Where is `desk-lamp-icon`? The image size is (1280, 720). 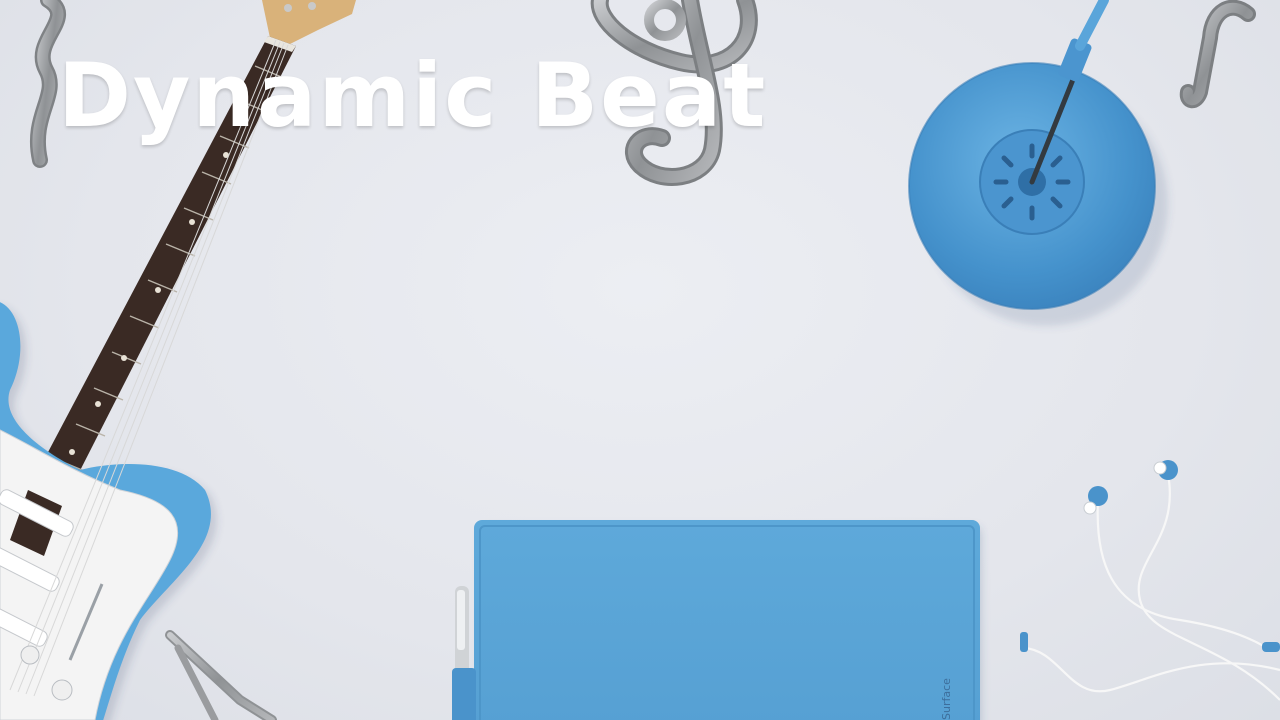
desk-lamp-icon is located at coordinates (1038, 163).